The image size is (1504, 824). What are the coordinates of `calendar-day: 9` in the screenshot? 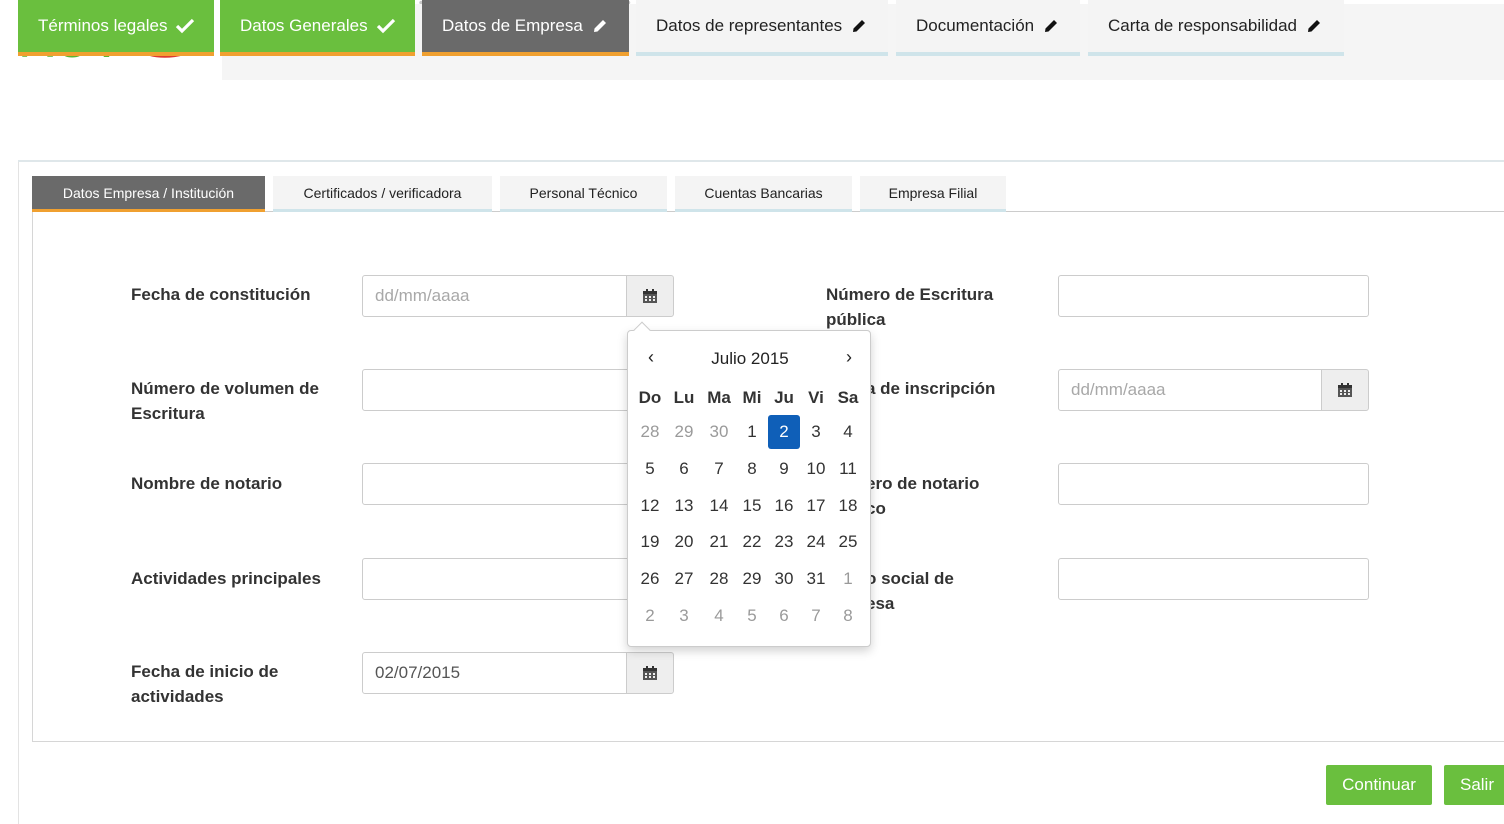 It's located at (784, 469).